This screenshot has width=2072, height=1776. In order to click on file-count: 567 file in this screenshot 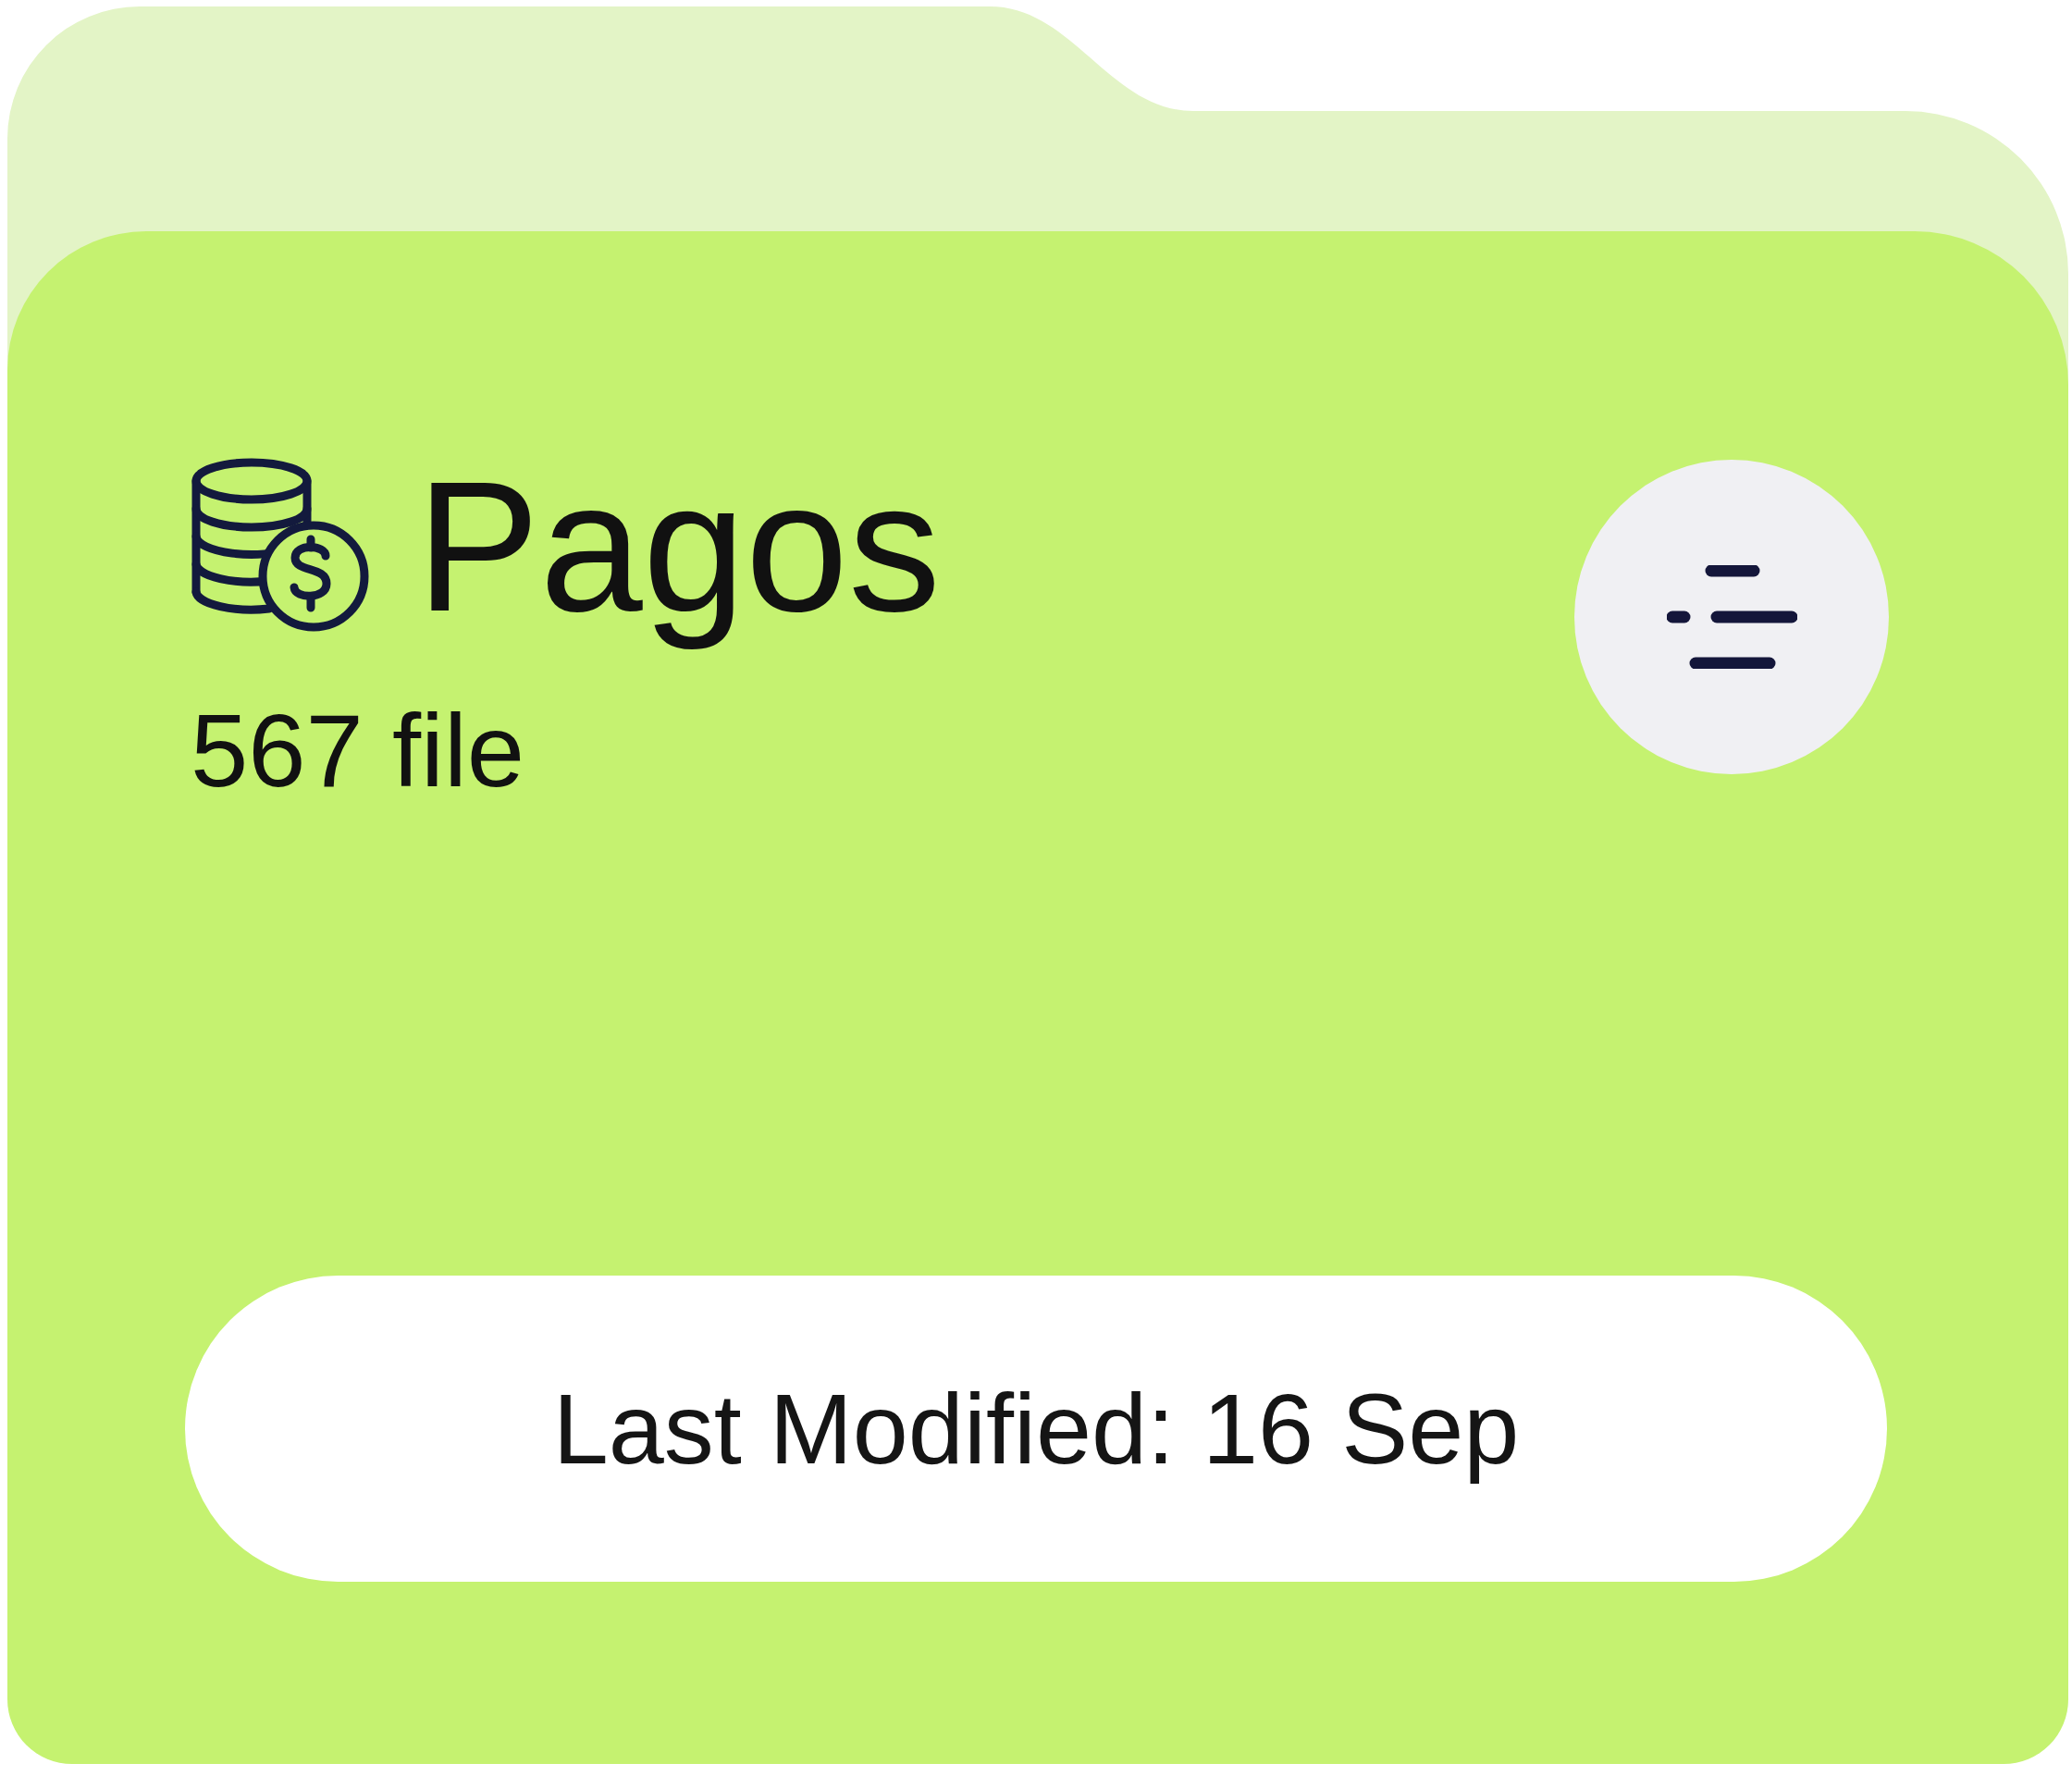, I will do `click(358, 751)`.